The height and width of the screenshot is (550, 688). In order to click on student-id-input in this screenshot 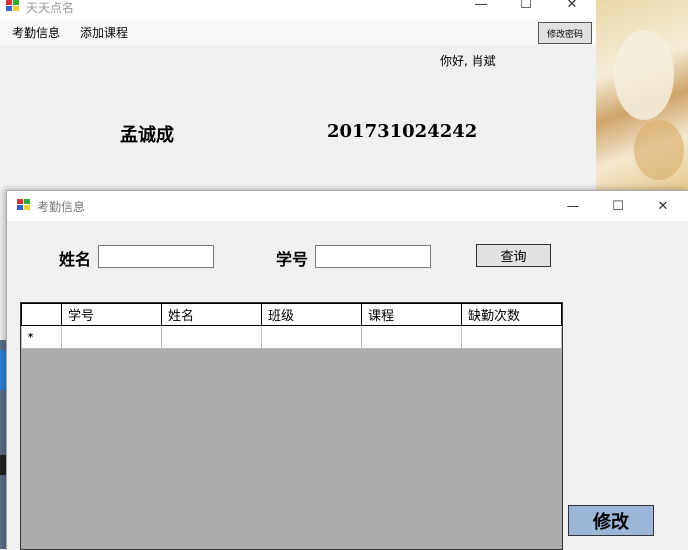, I will do `click(373, 256)`.